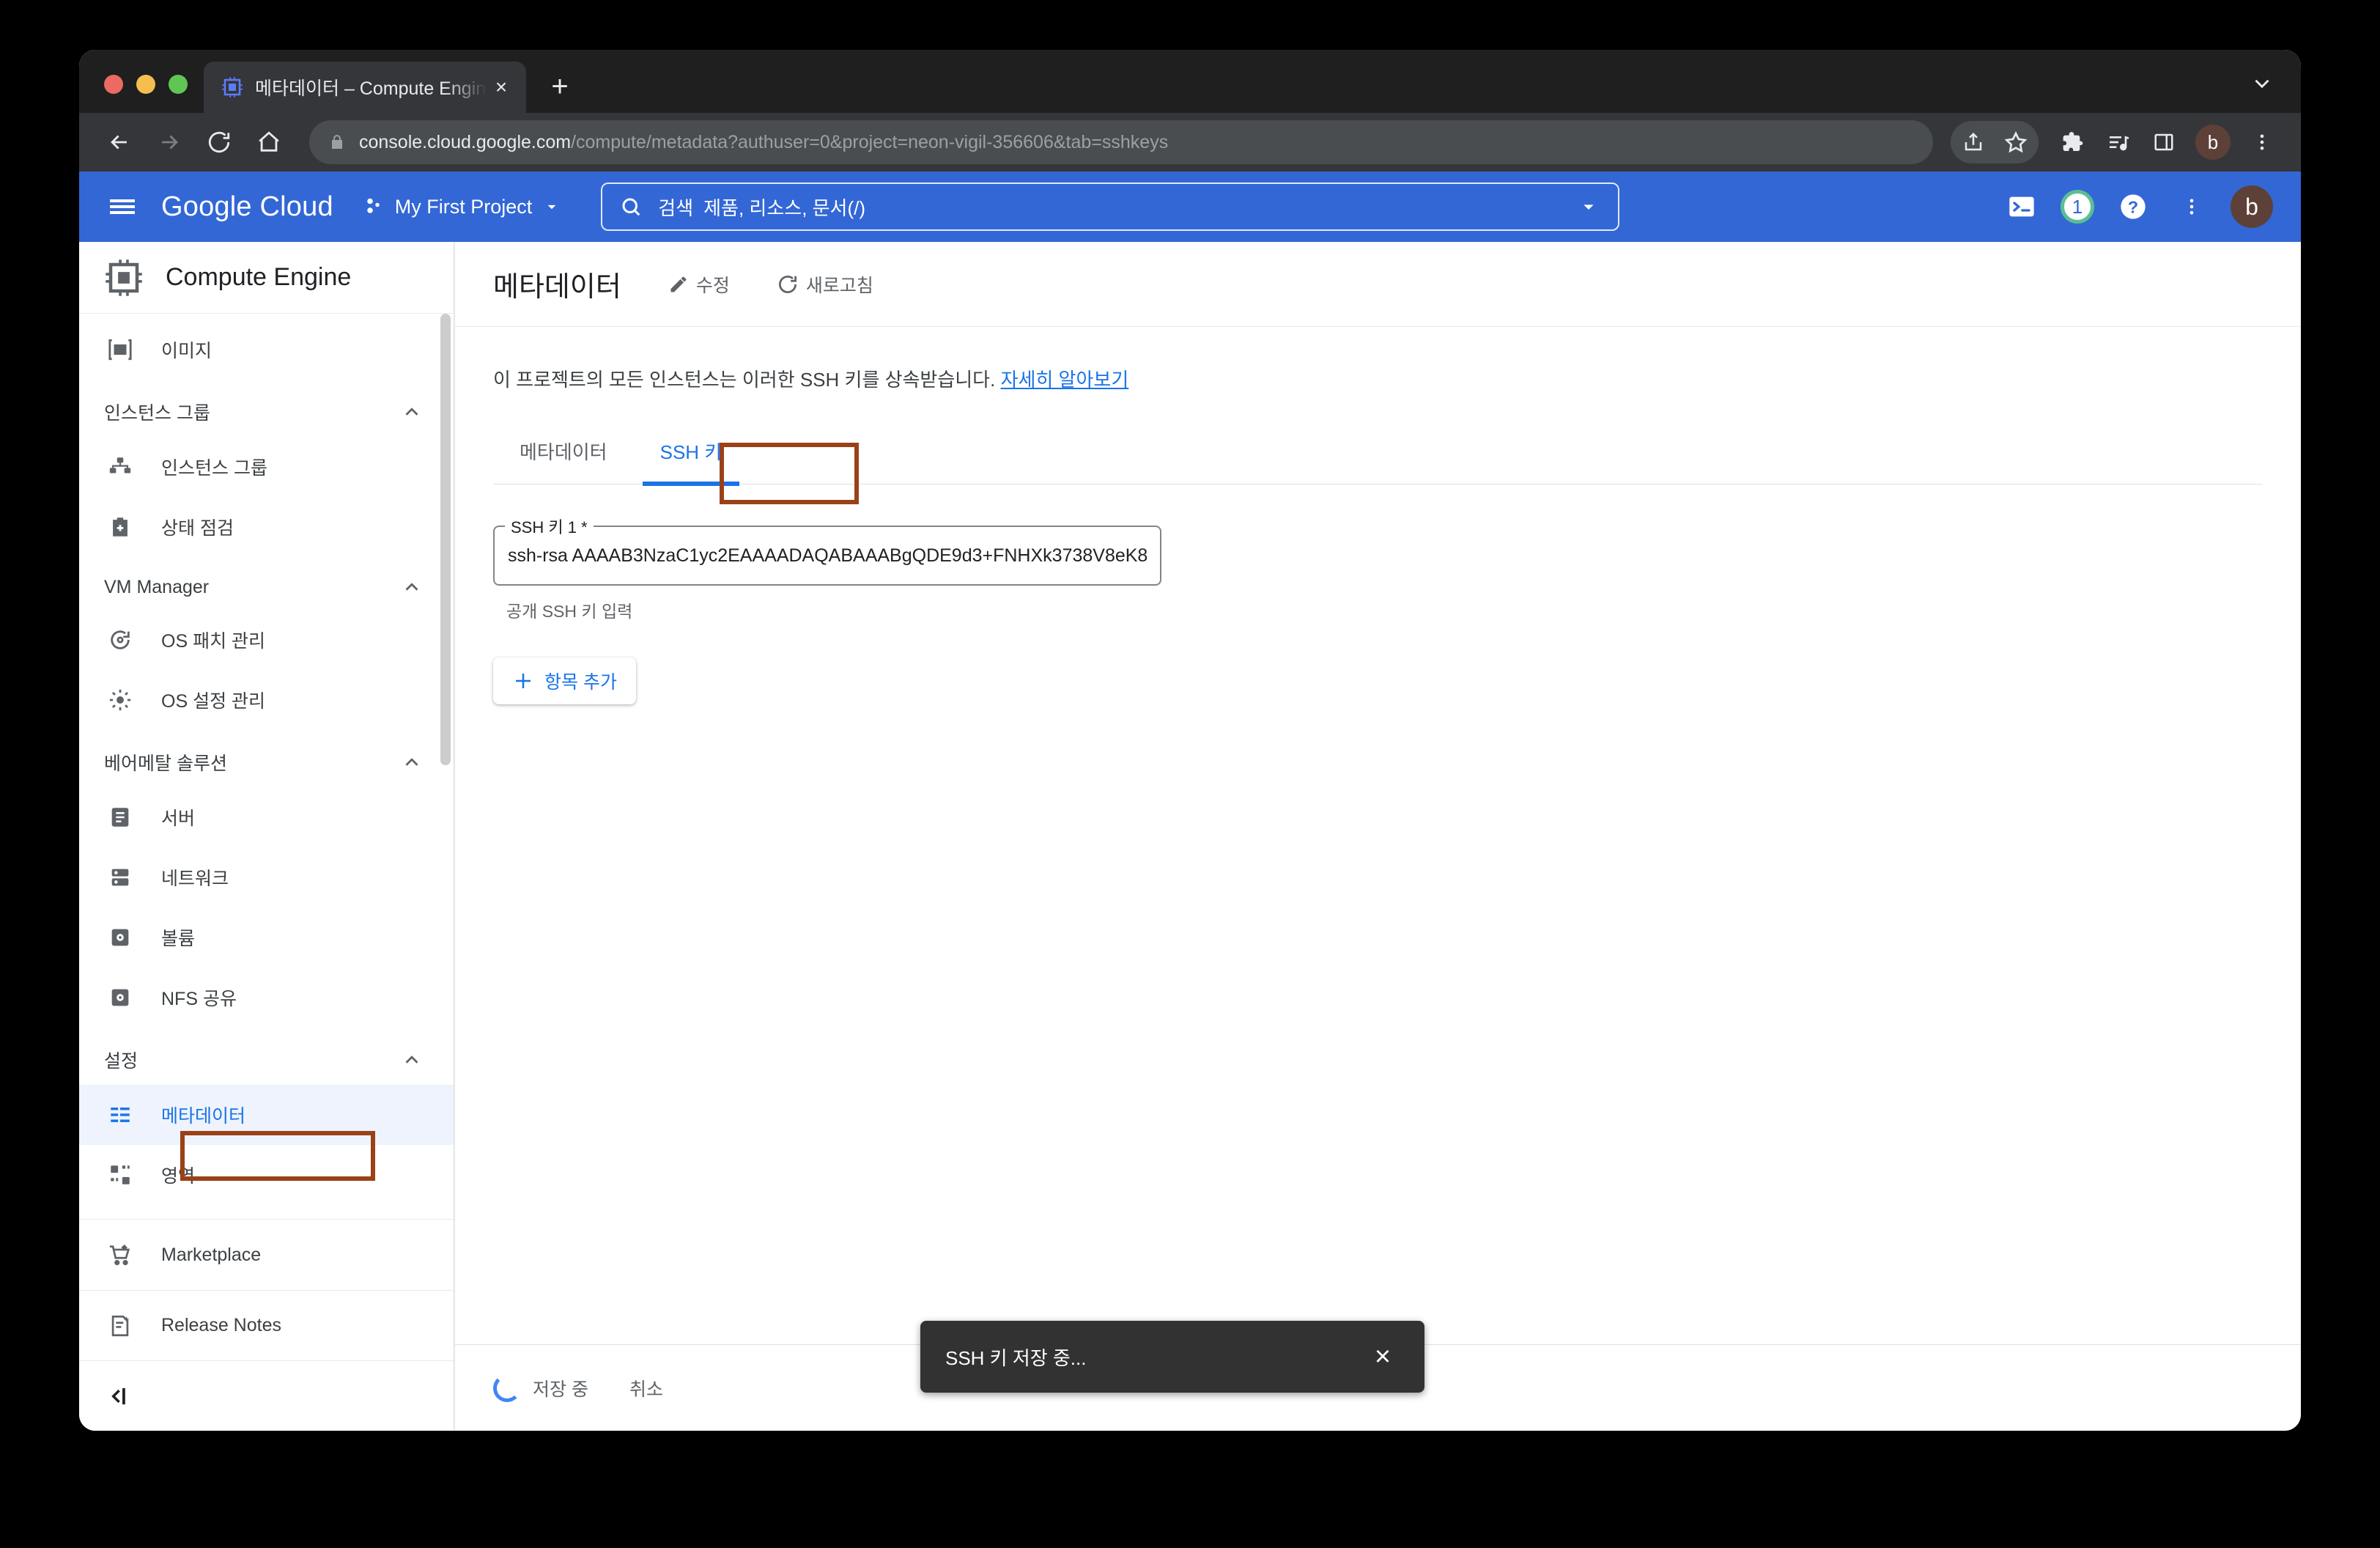 The width and height of the screenshot is (2380, 1548). Describe the element at coordinates (560, 1389) in the screenshot. I see `saving-label: 저장 중` at that location.